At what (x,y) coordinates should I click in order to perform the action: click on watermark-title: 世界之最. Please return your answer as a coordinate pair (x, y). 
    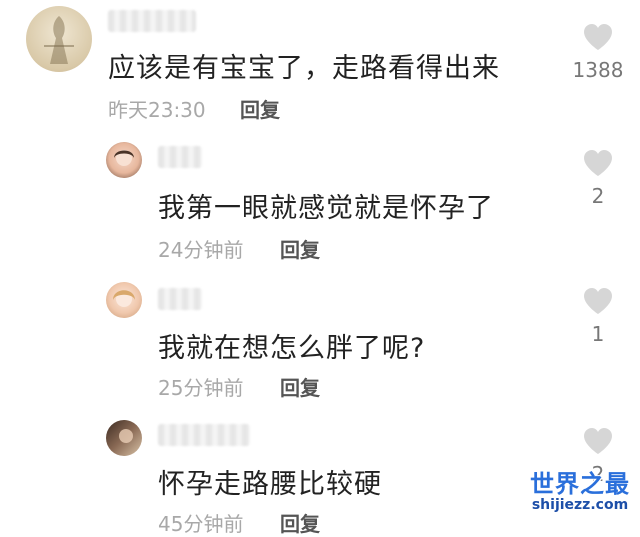
    Looking at the image, I should click on (580, 484).